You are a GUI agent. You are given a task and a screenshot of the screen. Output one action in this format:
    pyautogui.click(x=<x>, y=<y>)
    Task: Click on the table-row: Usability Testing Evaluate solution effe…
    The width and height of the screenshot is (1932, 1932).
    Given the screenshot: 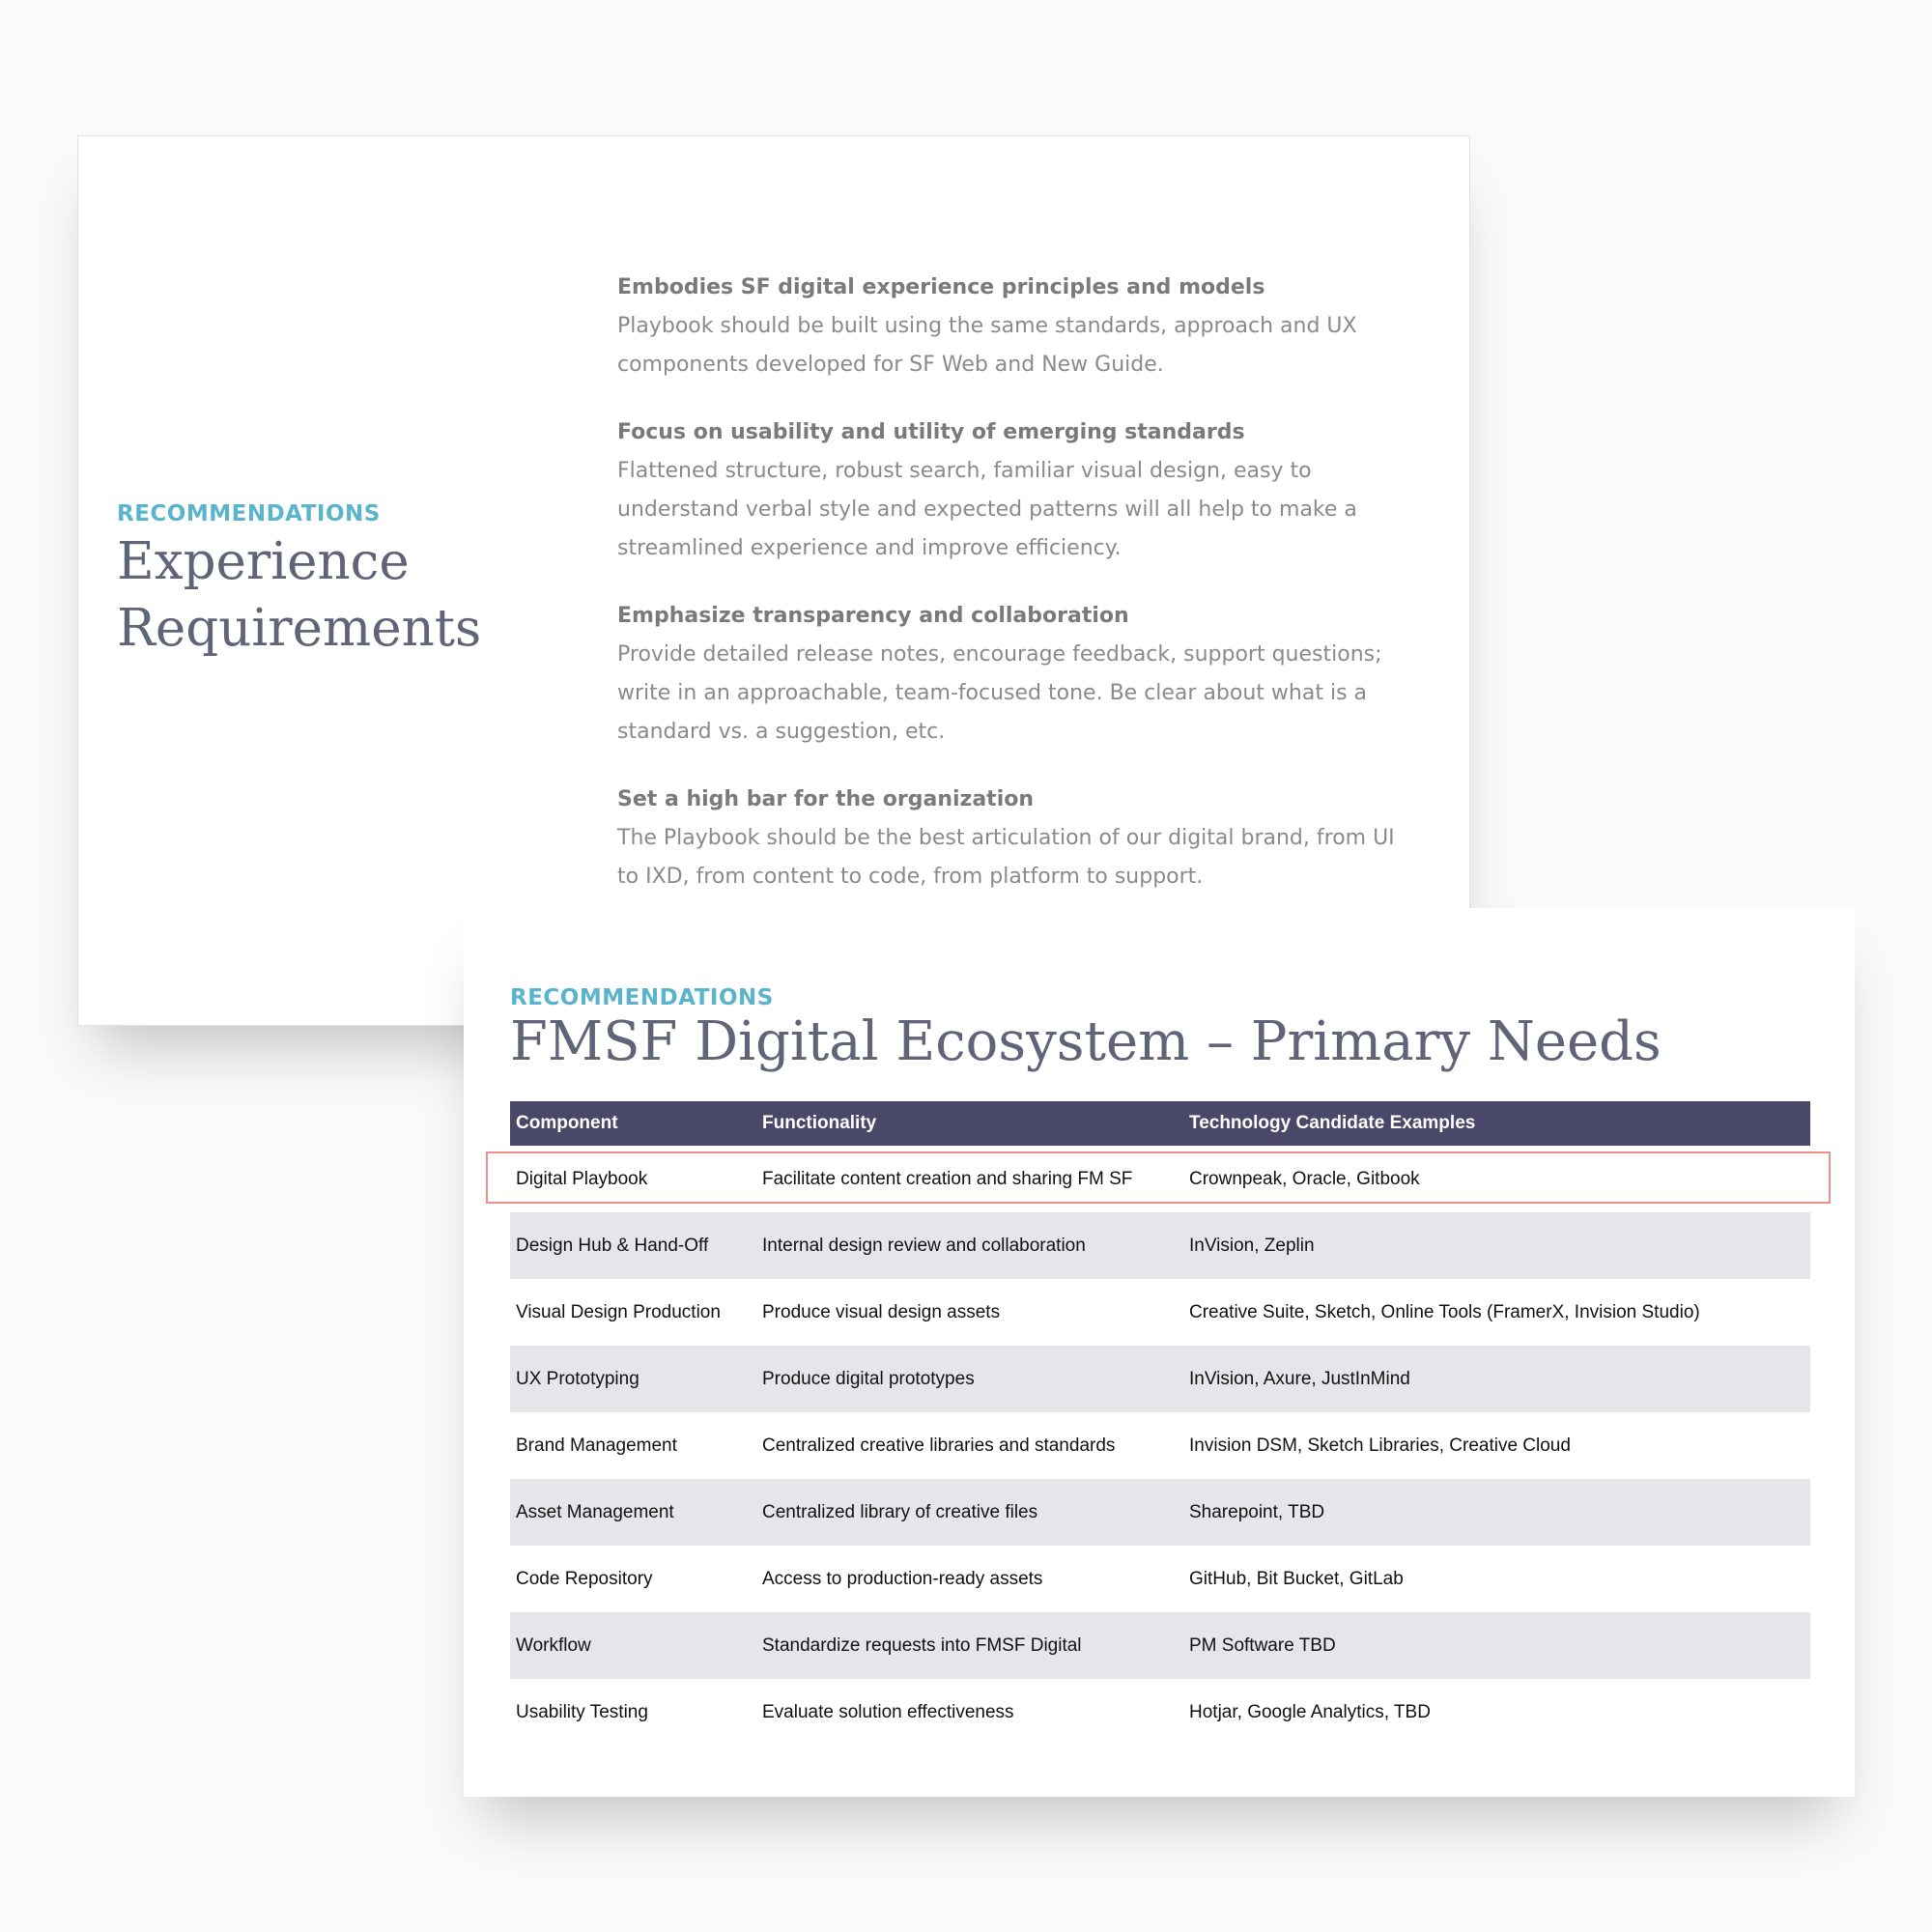 What is the action you would take?
    pyautogui.click(x=1160, y=1712)
    